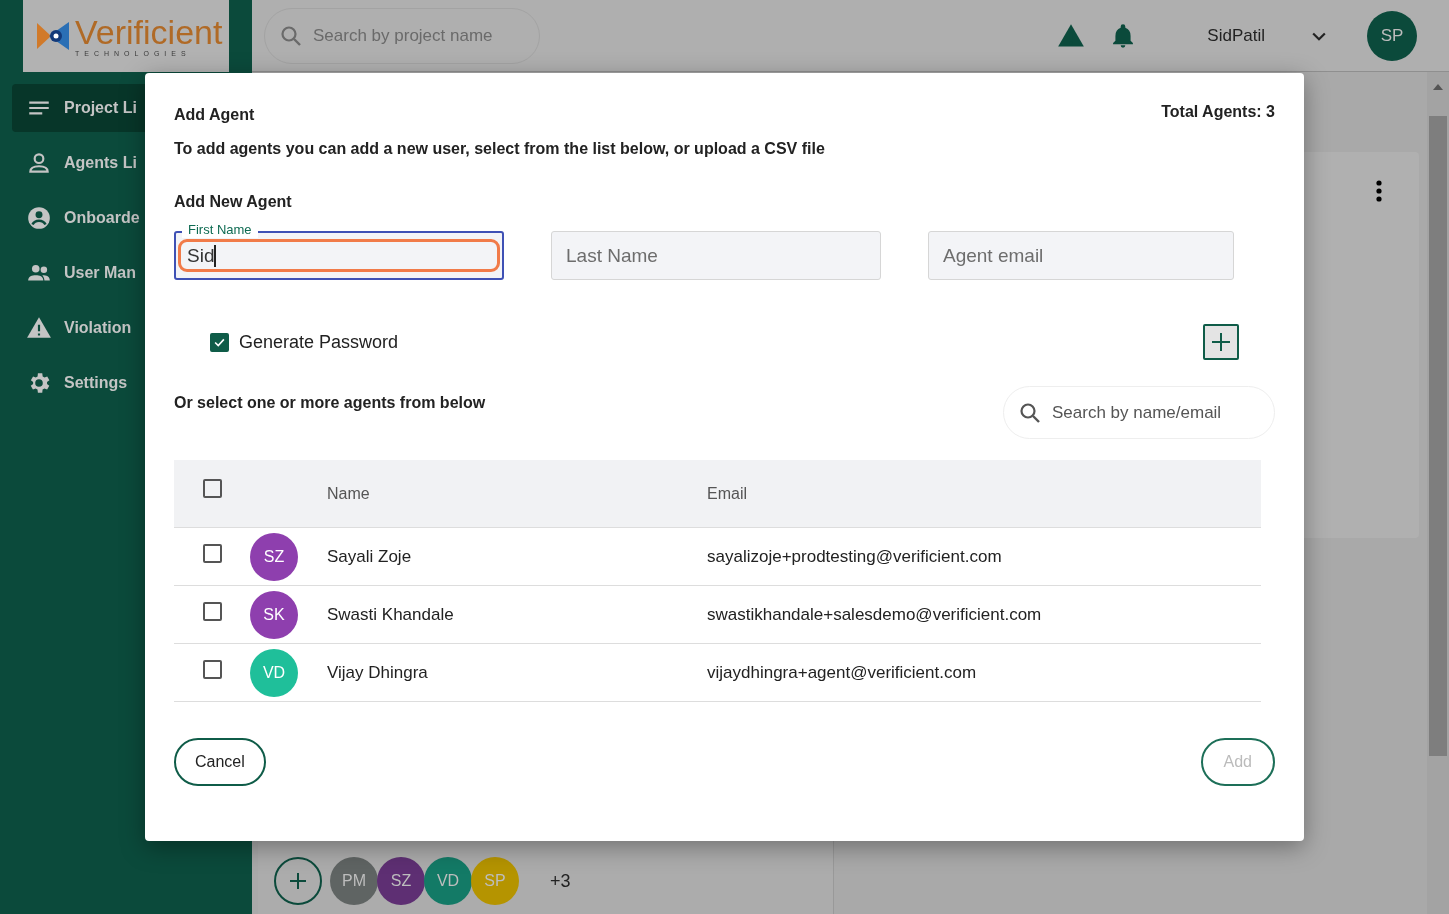 The image size is (1449, 914). What do you see at coordinates (842, 672) in the screenshot?
I see `table-cell: vijaydhingra+agent@verificient.com` at bounding box center [842, 672].